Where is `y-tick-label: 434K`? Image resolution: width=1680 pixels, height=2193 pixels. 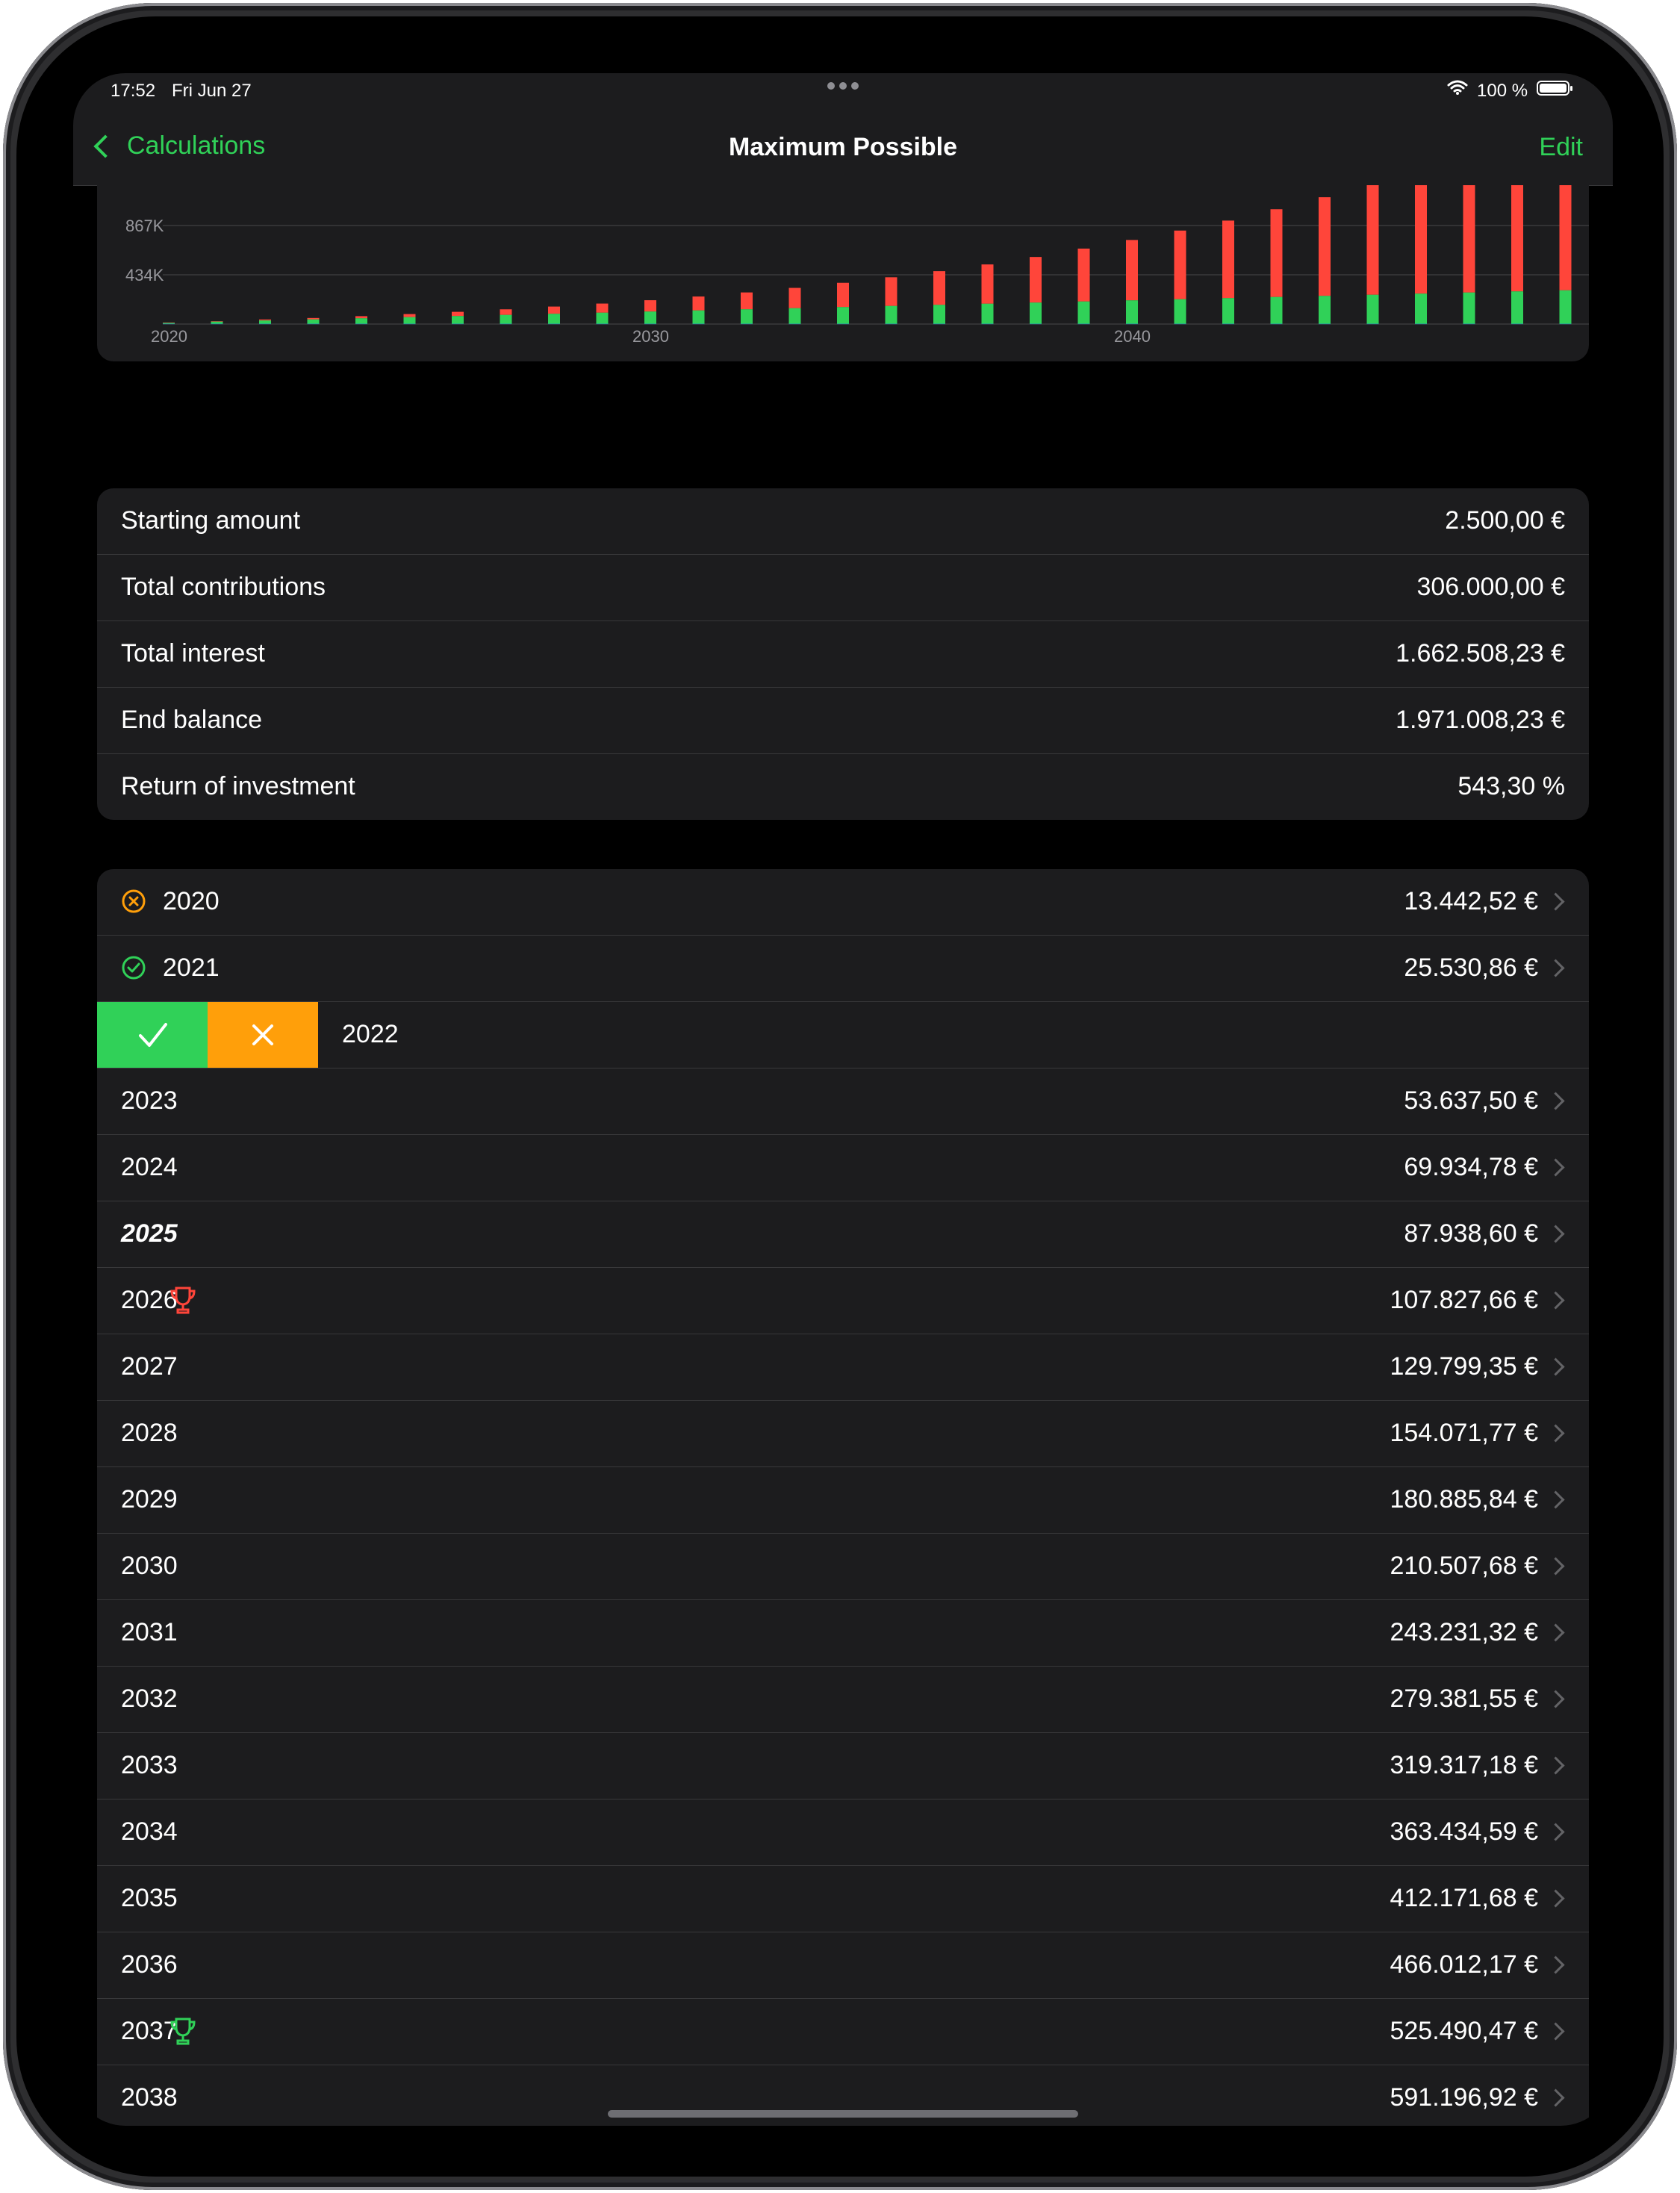 y-tick-label: 434K is located at coordinates (144, 275).